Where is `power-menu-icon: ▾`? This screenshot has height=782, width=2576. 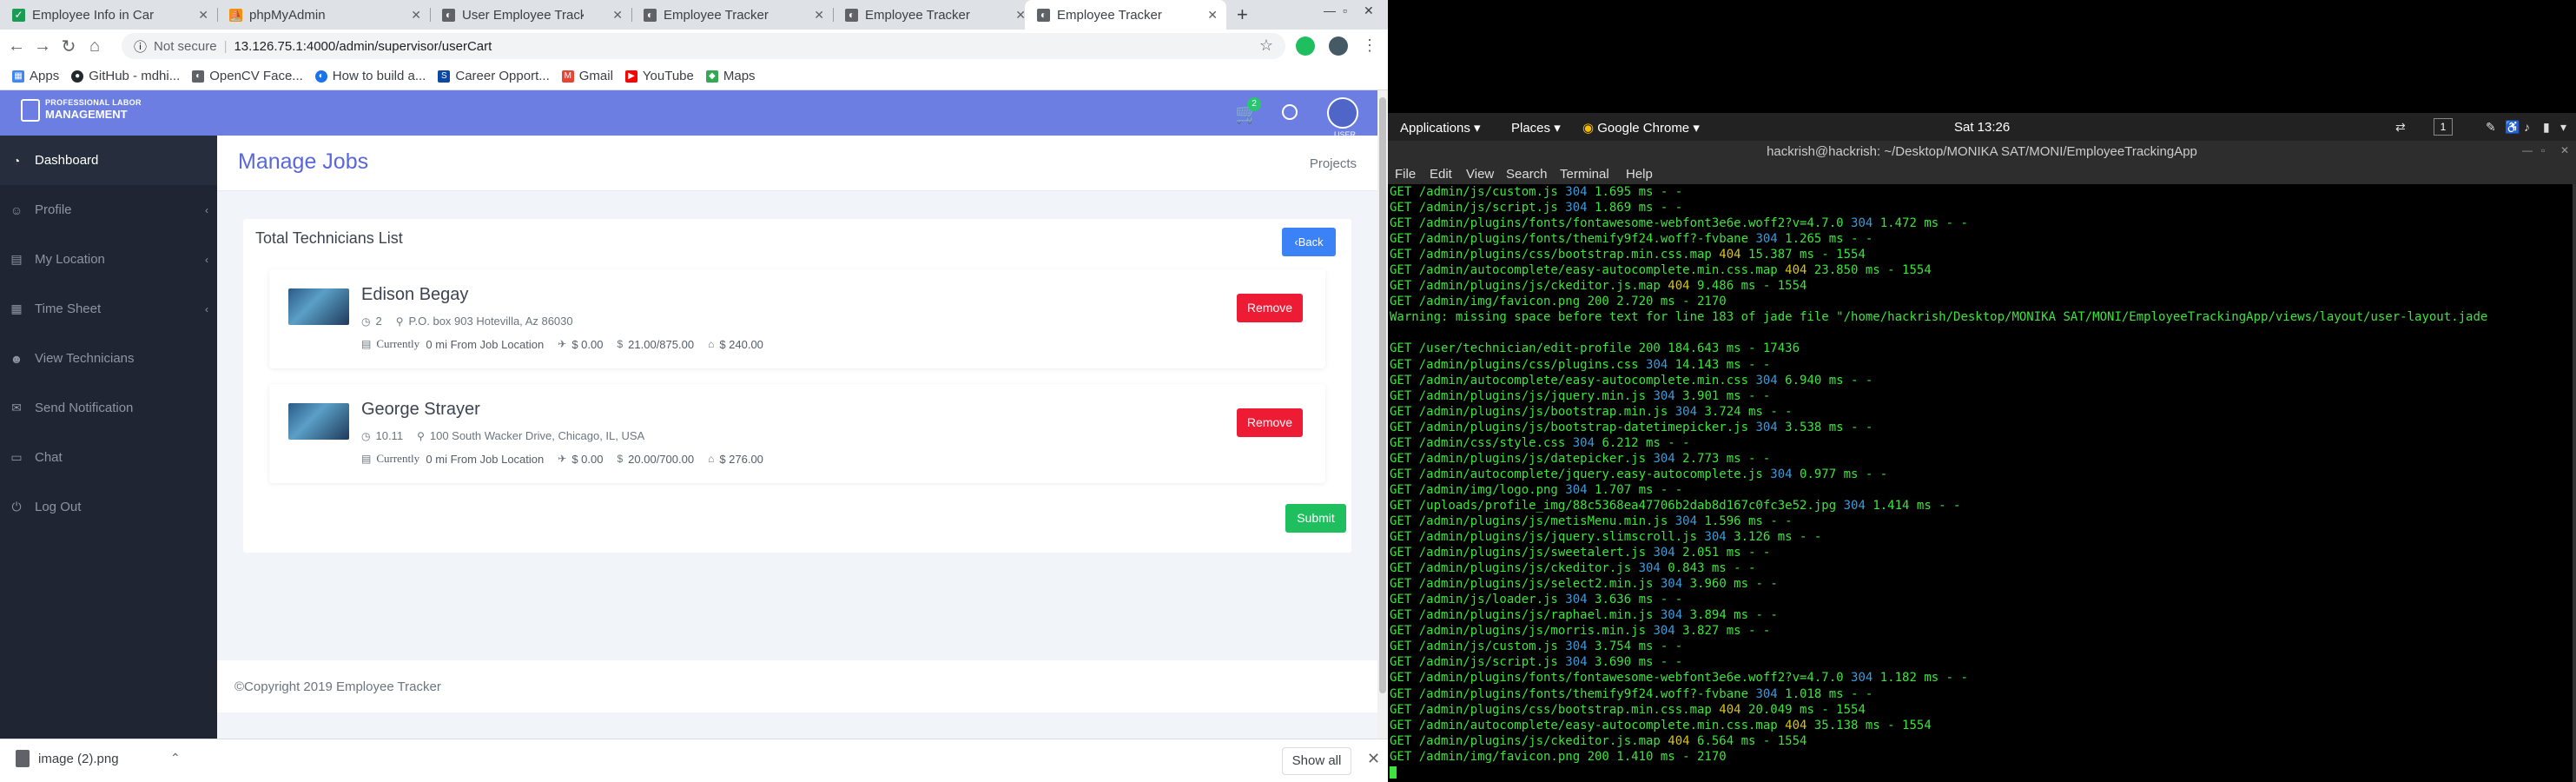
power-menu-icon: ▾ is located at coordinates (2563, 128).